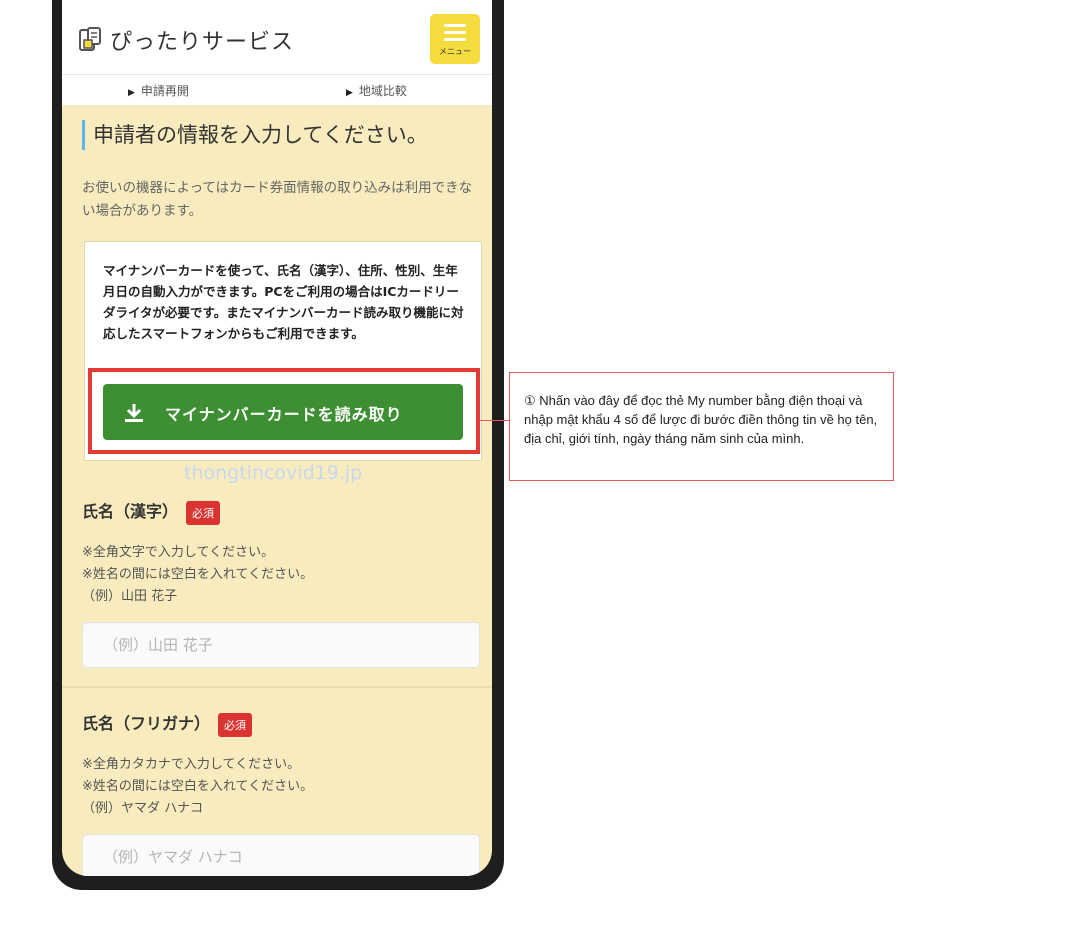 The width and height of the screenshot is (1074, 930). I want to click on annotation-highlight-box, so click(284, 411).